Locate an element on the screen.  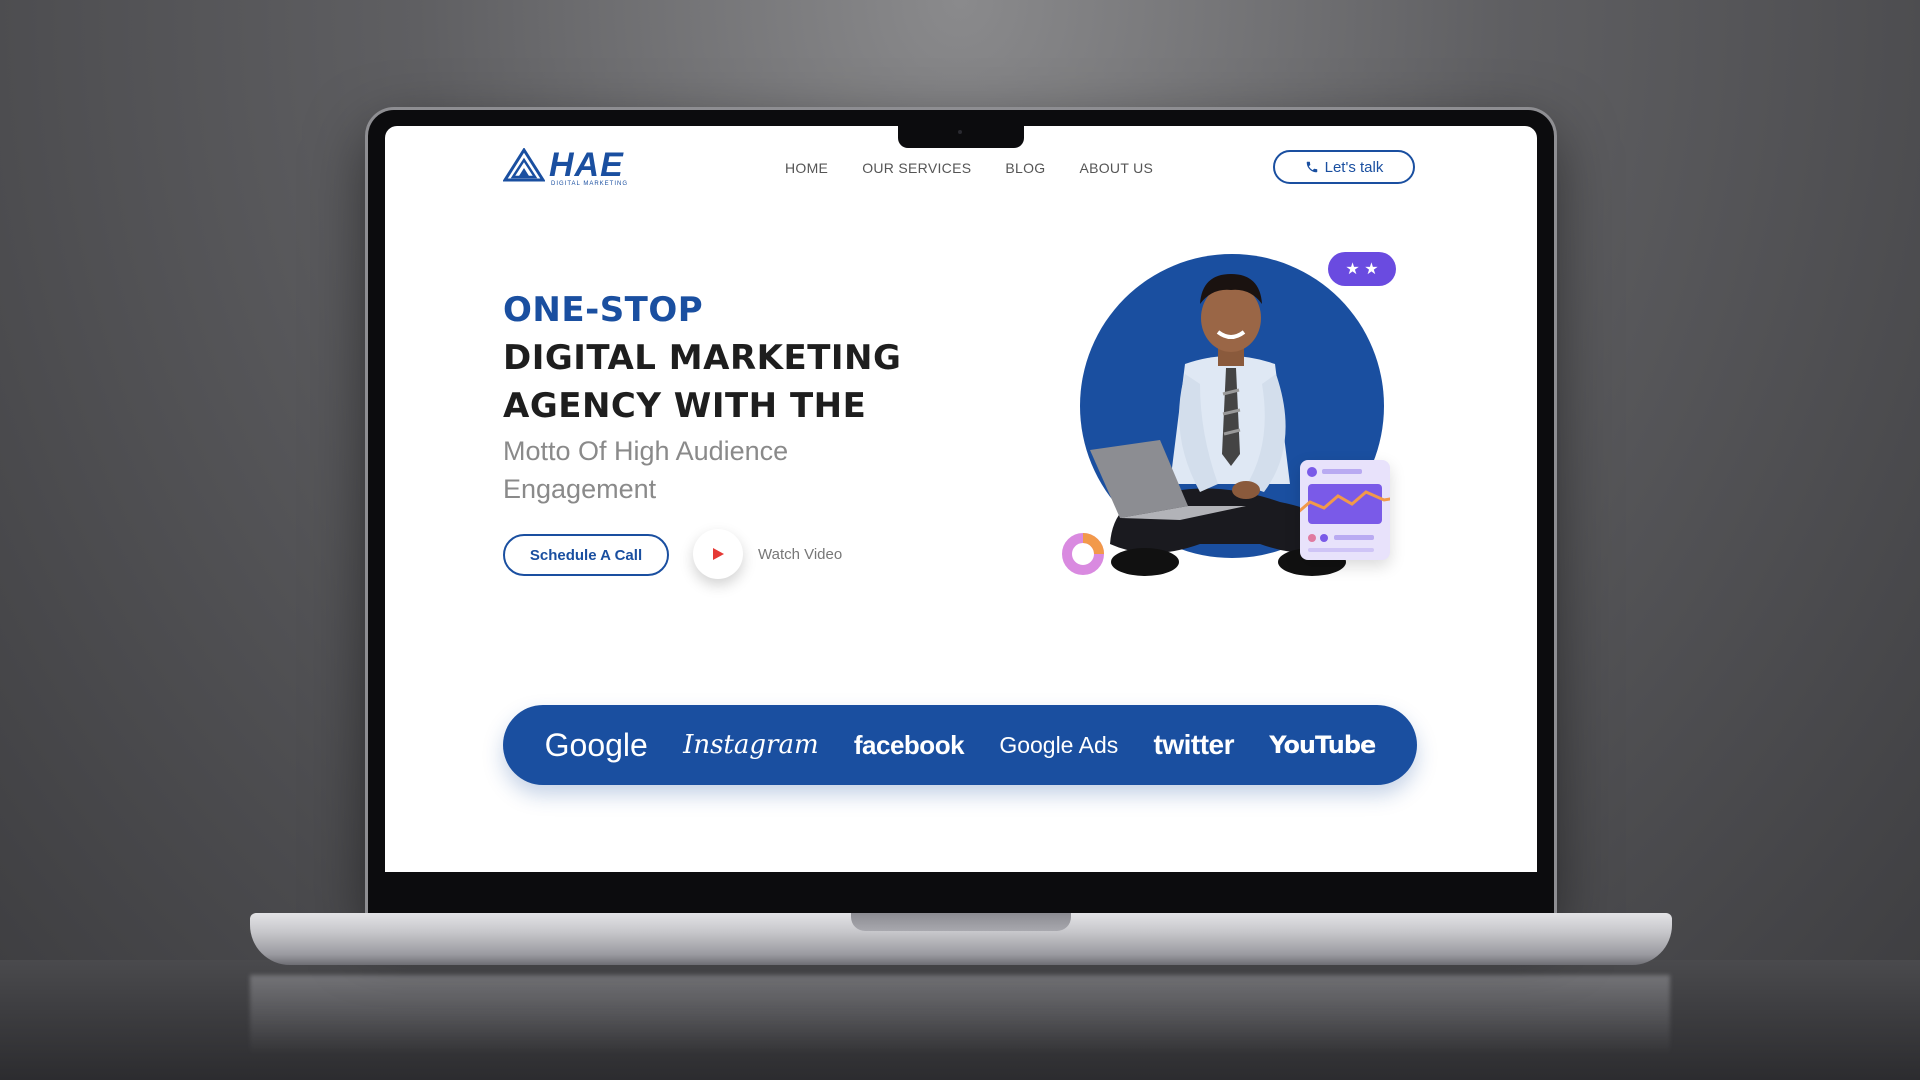
hero-title-line-1: ONE-STOP is located at coordinates (603, 310).